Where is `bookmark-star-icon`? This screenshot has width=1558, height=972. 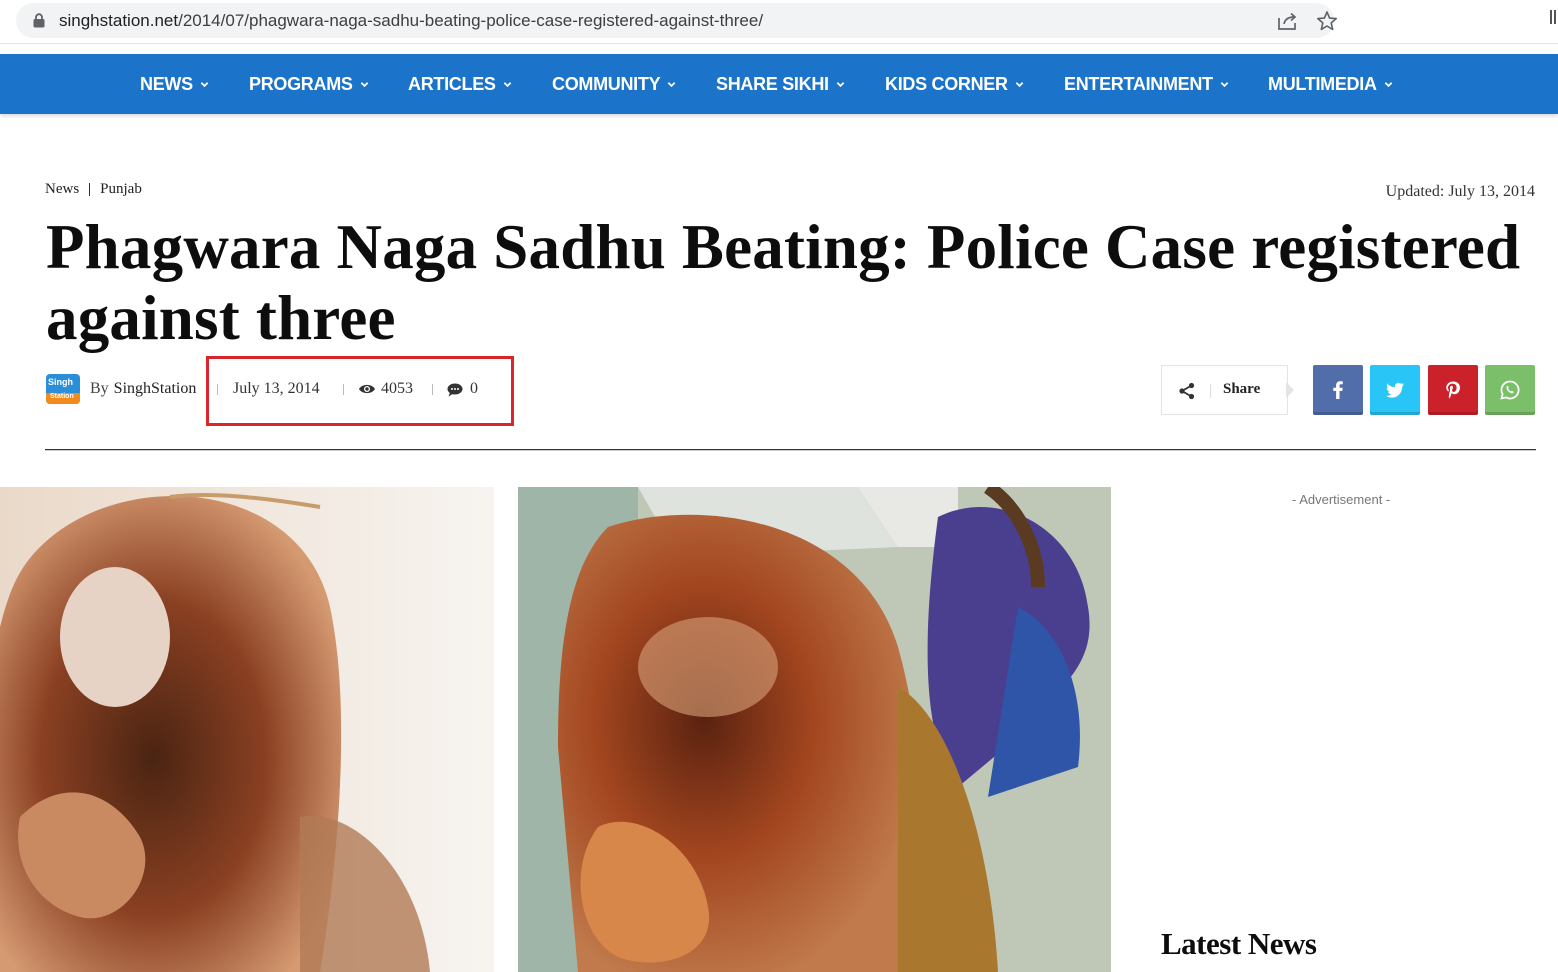 bookmark-star-icon is located at coordinates (1327, 21).